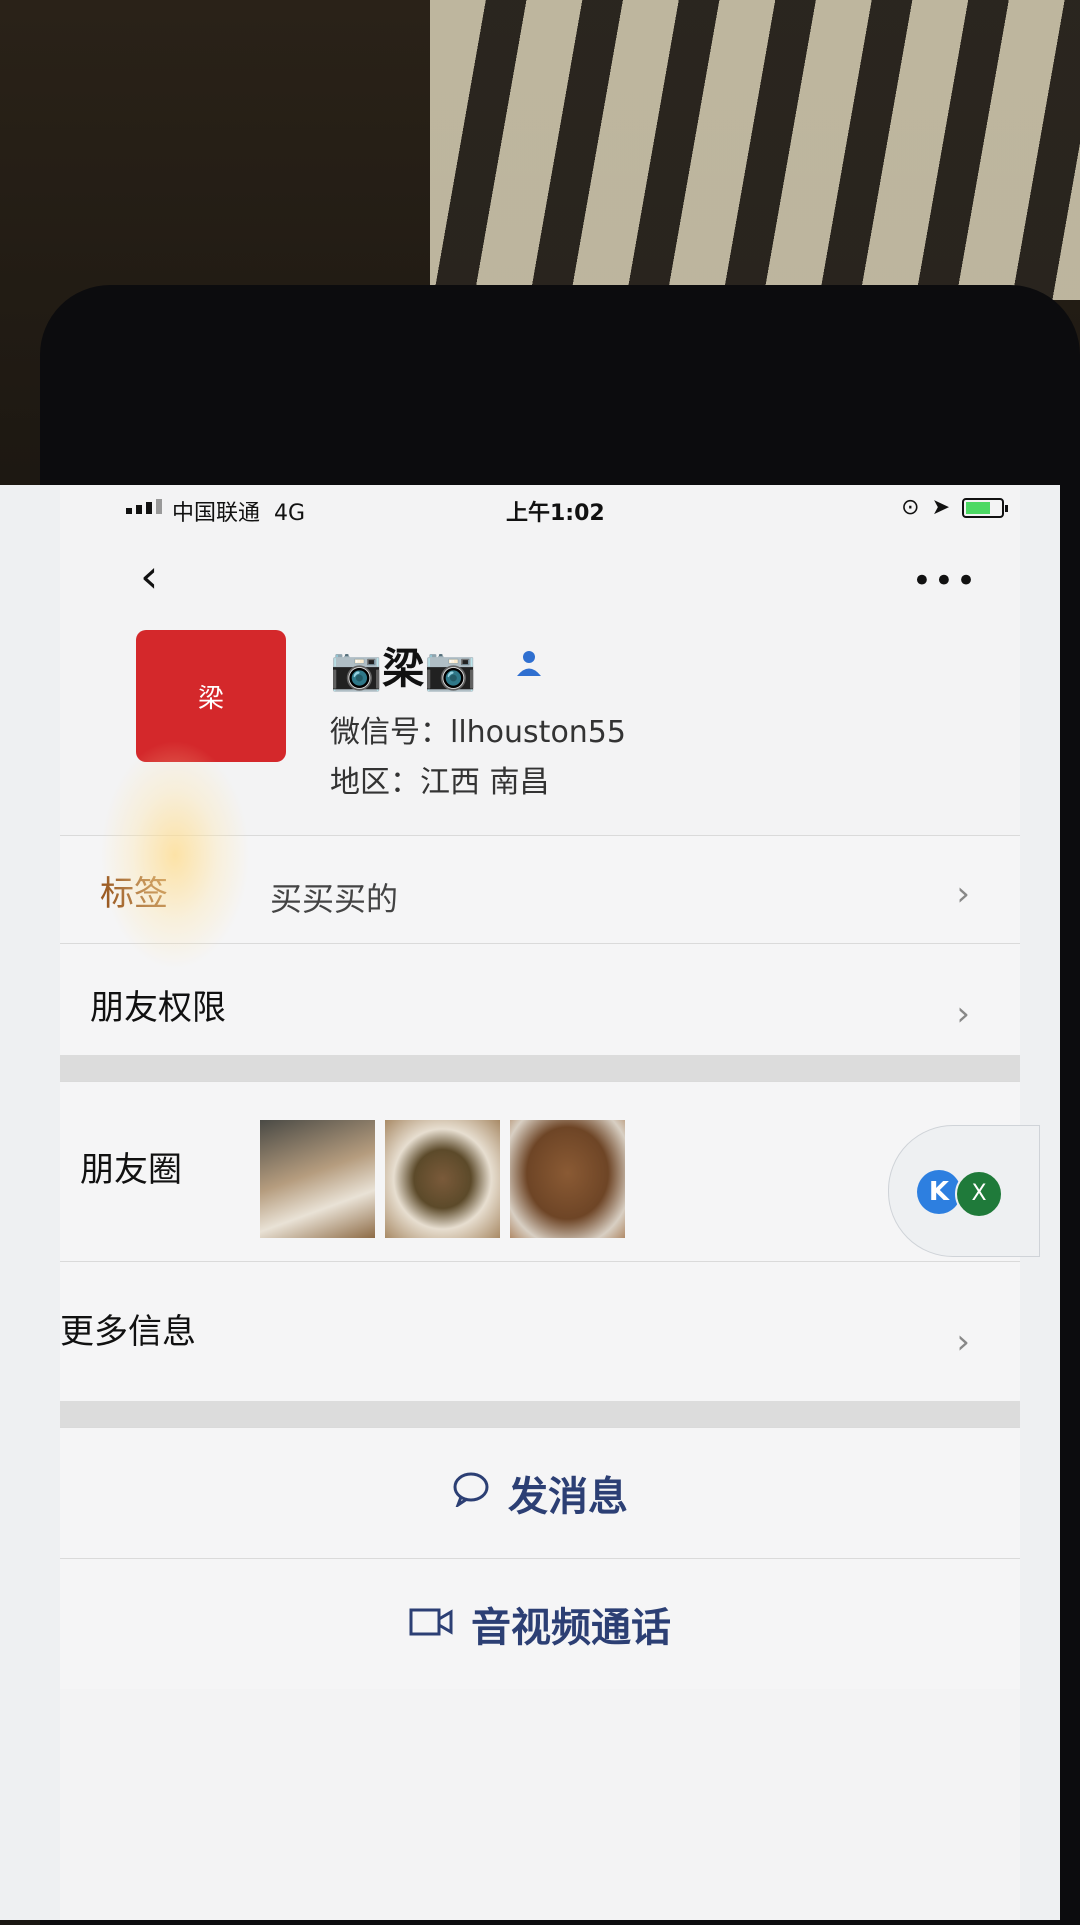  I want to click on rotation-lock-icon: ⊙, so click(910, 507).